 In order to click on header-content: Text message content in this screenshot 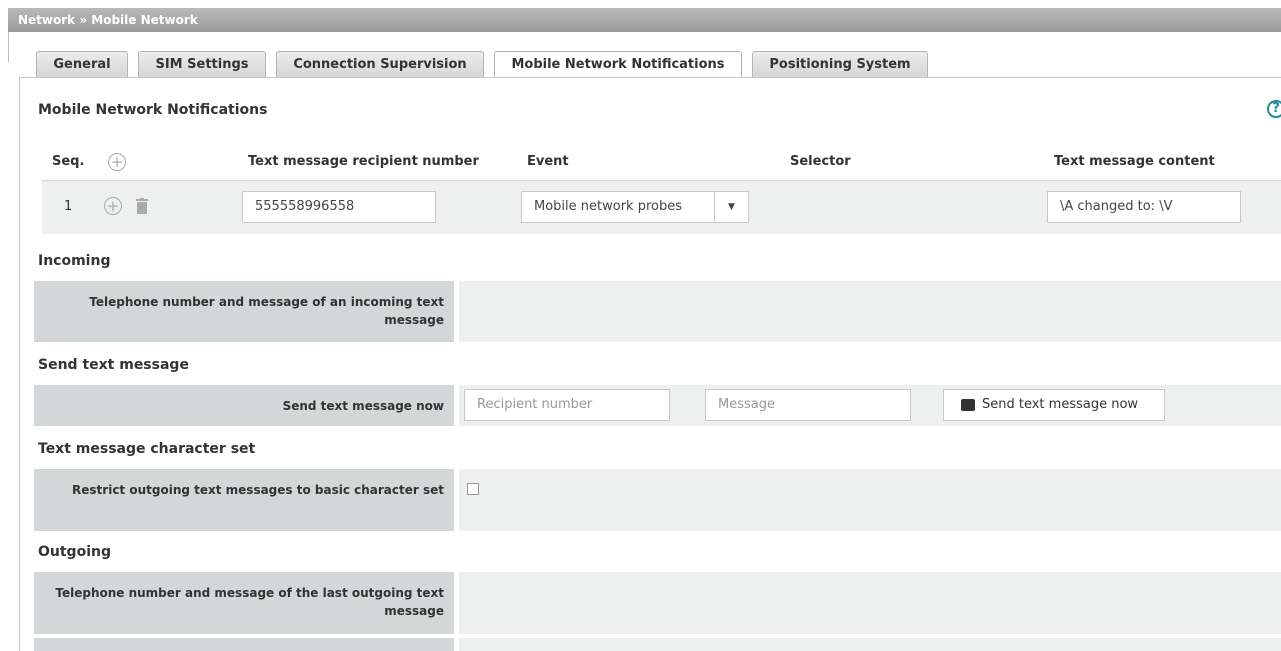, I will do `click(1134, 161)`.